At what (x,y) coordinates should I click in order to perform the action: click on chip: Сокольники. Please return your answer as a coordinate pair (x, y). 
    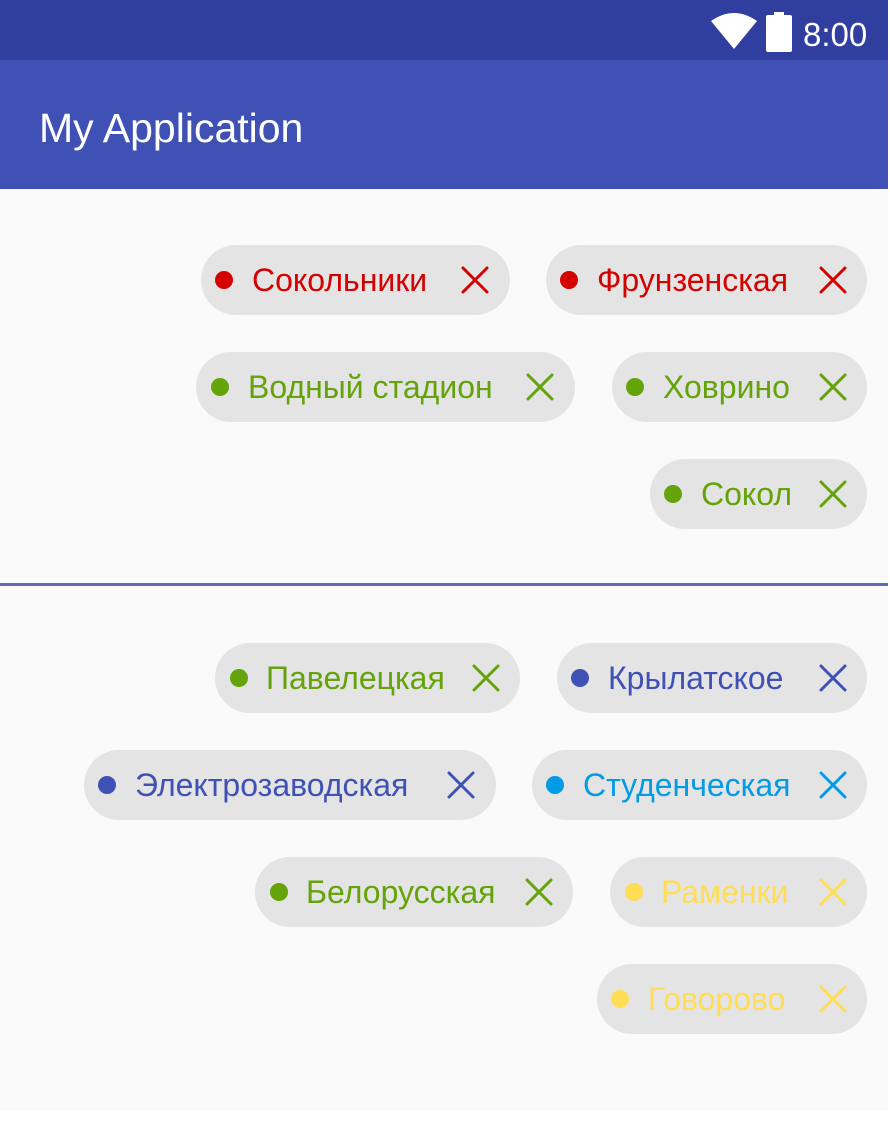
    Looking at the image, I should click on (355, 280).